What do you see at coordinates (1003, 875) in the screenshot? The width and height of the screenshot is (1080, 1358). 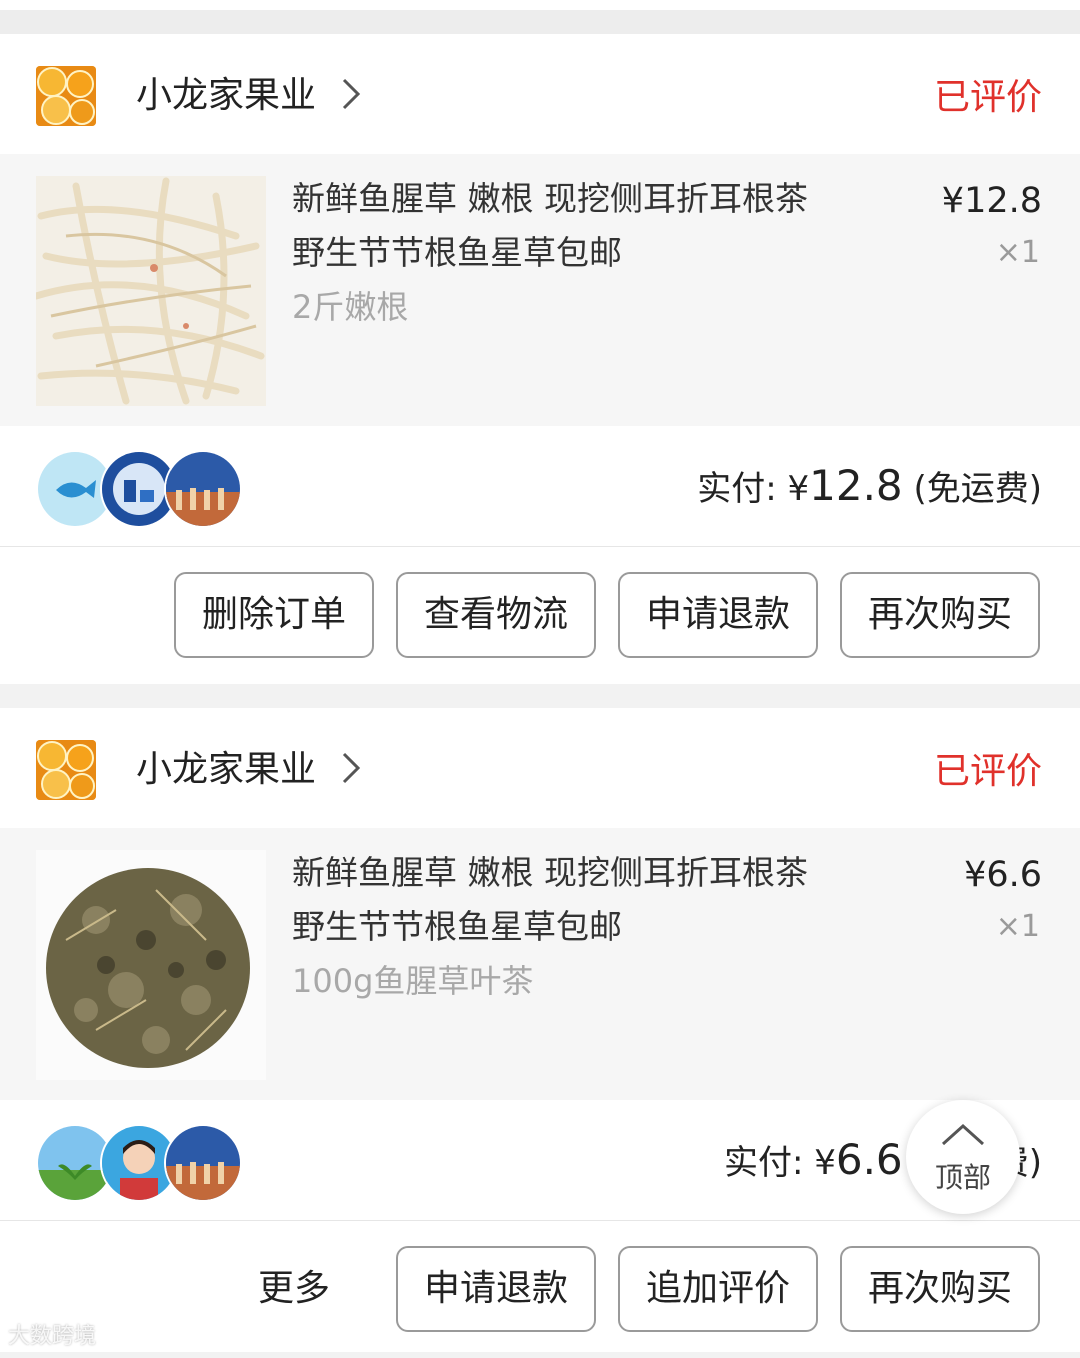 I see `product-price: ¥6.6` at bounding box center [1003, 875].